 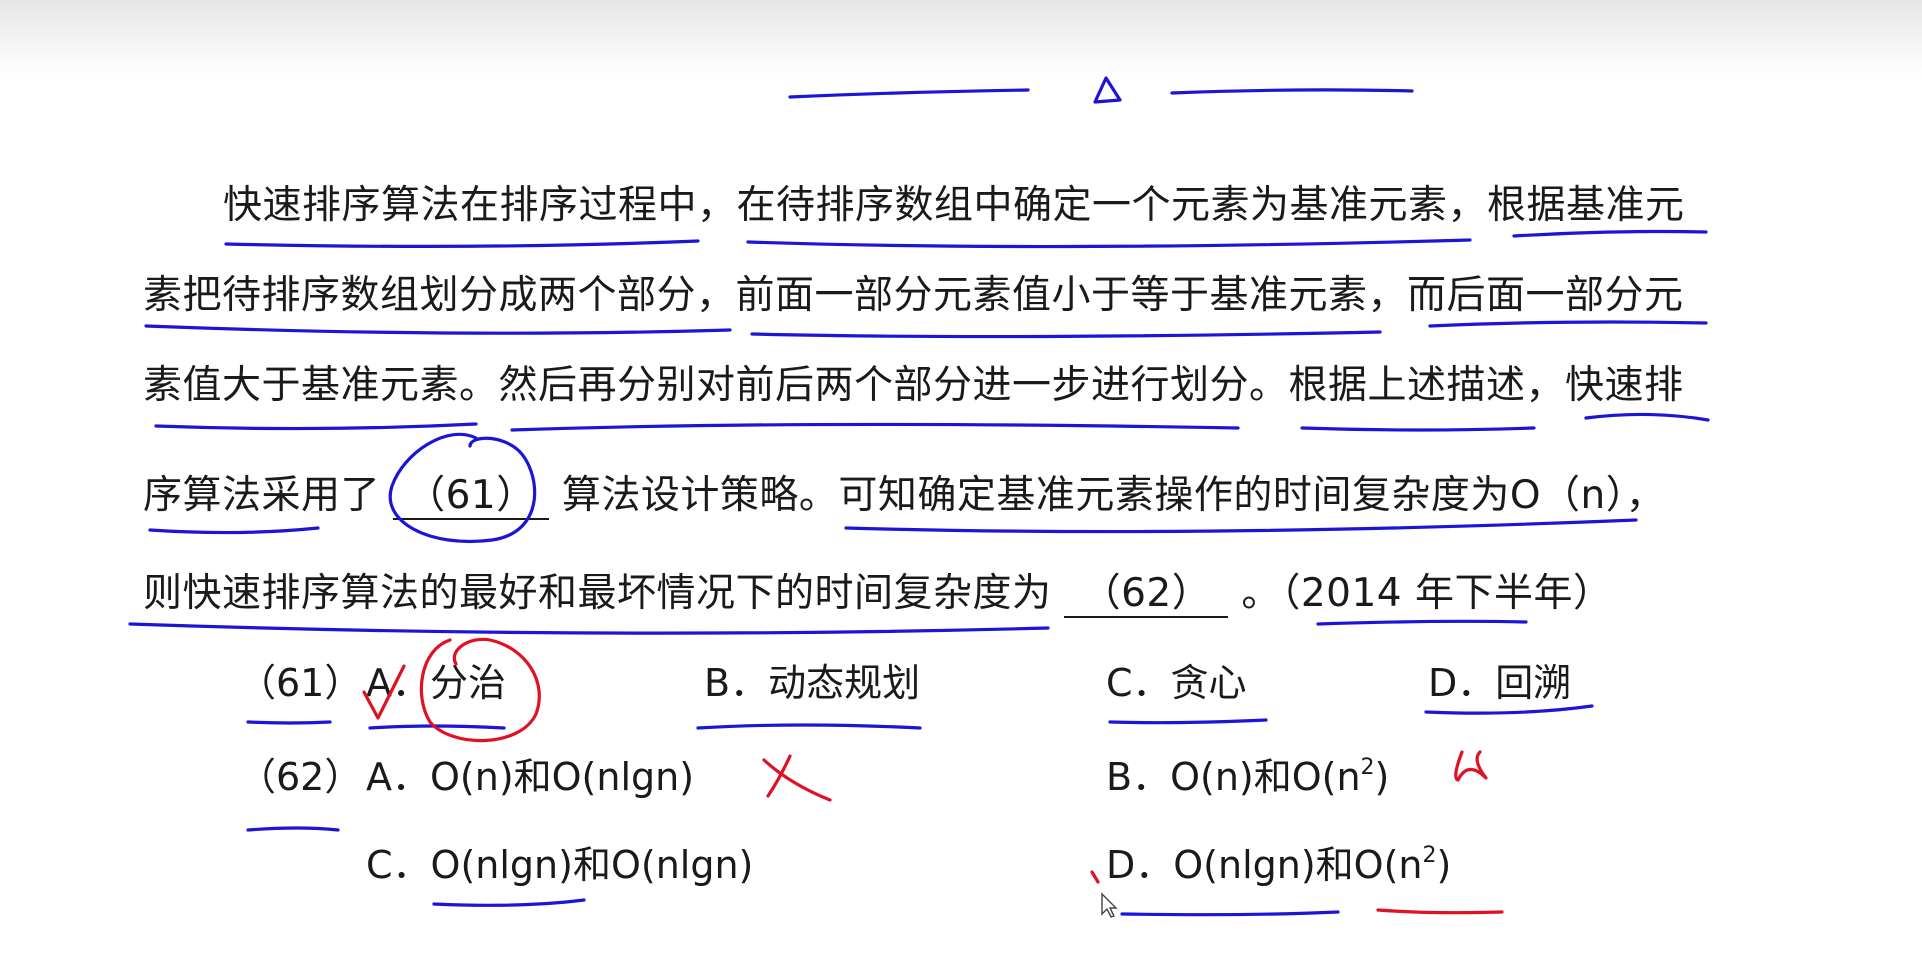 I want to click on question-61-number: （61）, so click(x=300, y=683).